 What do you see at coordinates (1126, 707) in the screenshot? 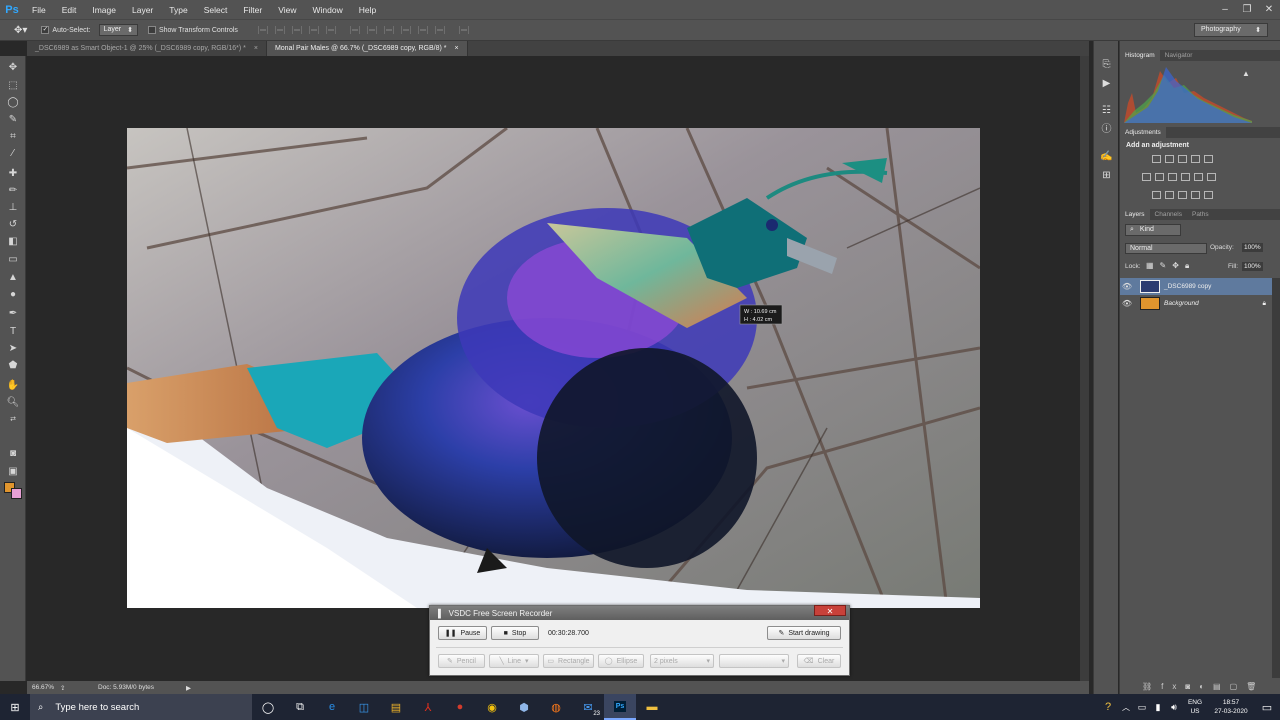
I see `show-hidden-icons-icon: ︿` at bounding box center [1126, 707].